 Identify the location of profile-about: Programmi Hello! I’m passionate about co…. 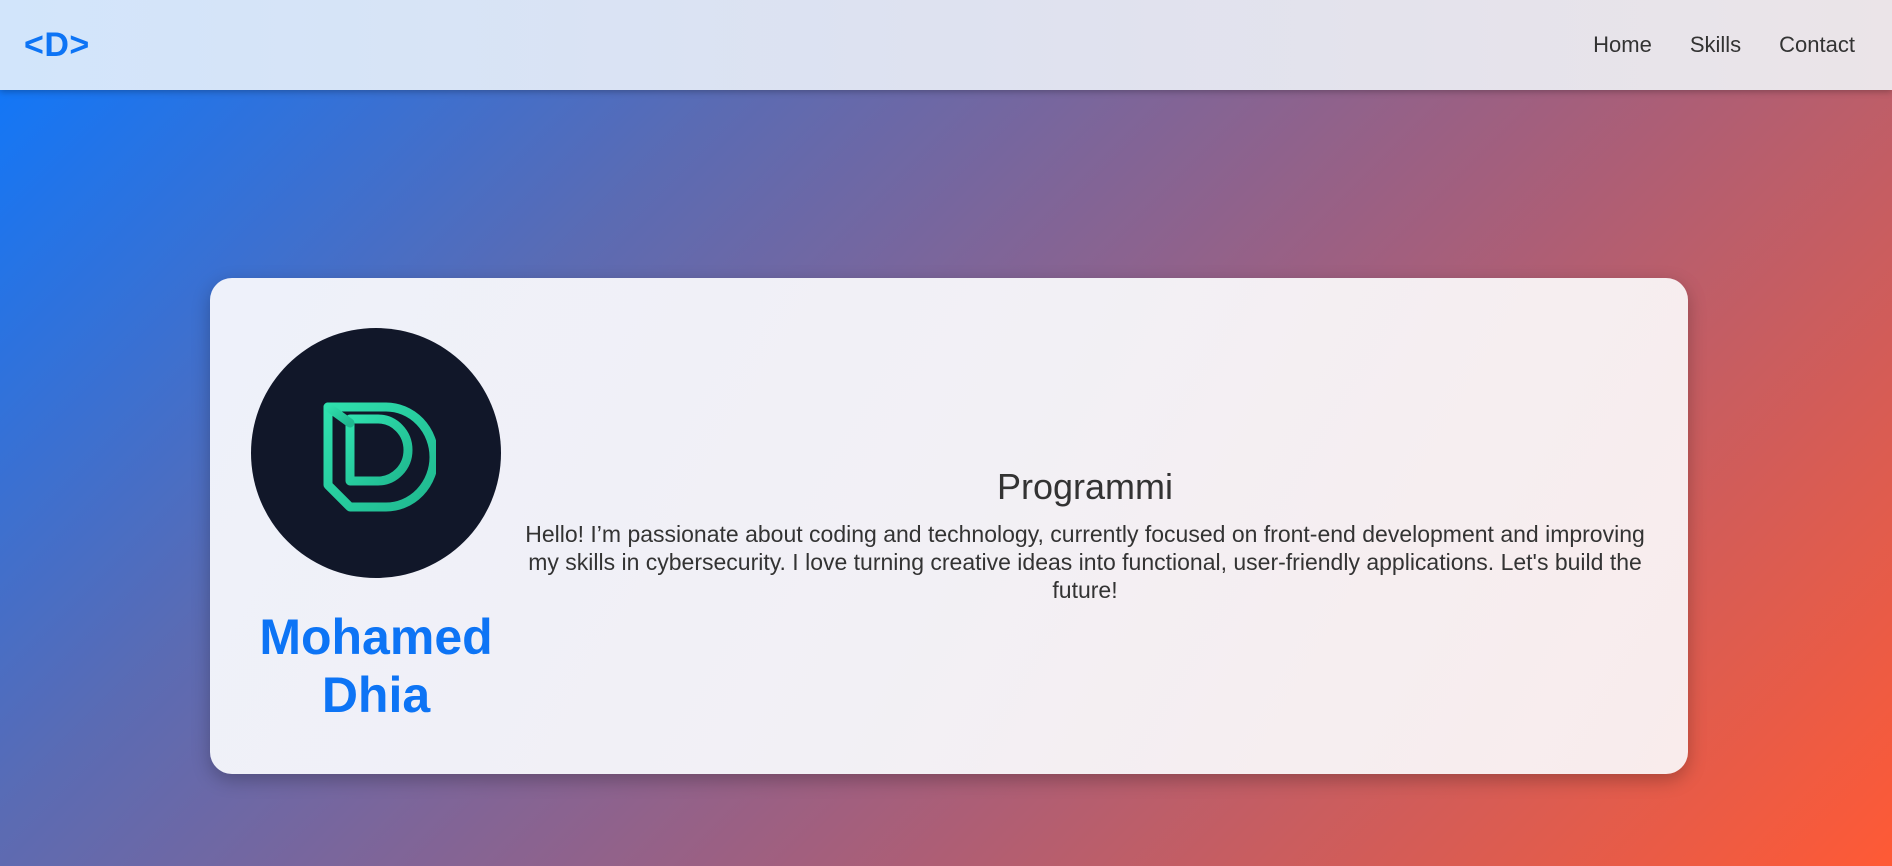
(1085, 535).